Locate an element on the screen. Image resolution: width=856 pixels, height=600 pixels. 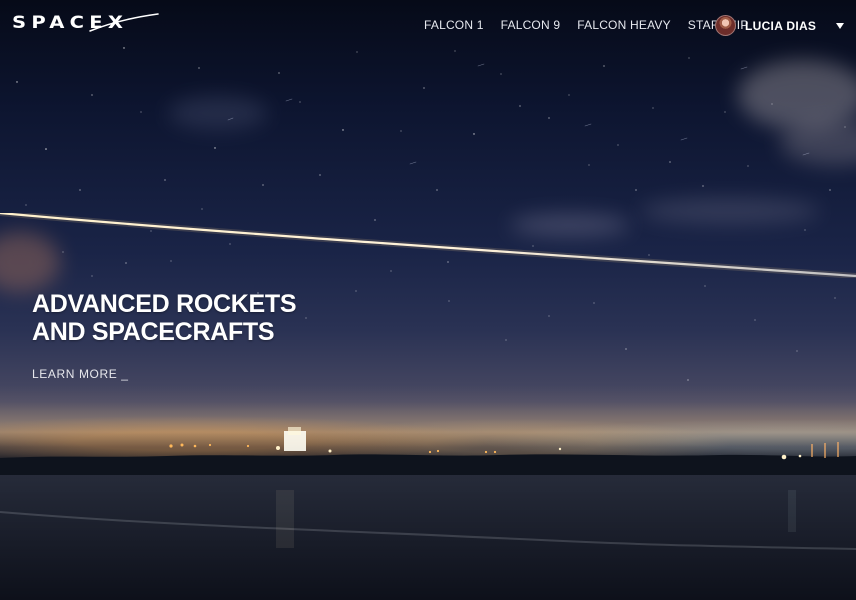
spacex-logo: SPACEX is located at coordinates (85, 22).